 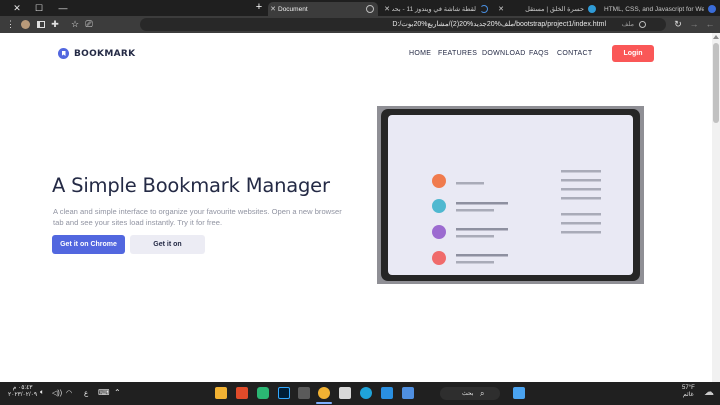 What do you see at coordinates (439, 206) in the screenshot?
I see `teal-dot` at bounding box center [439, 206].